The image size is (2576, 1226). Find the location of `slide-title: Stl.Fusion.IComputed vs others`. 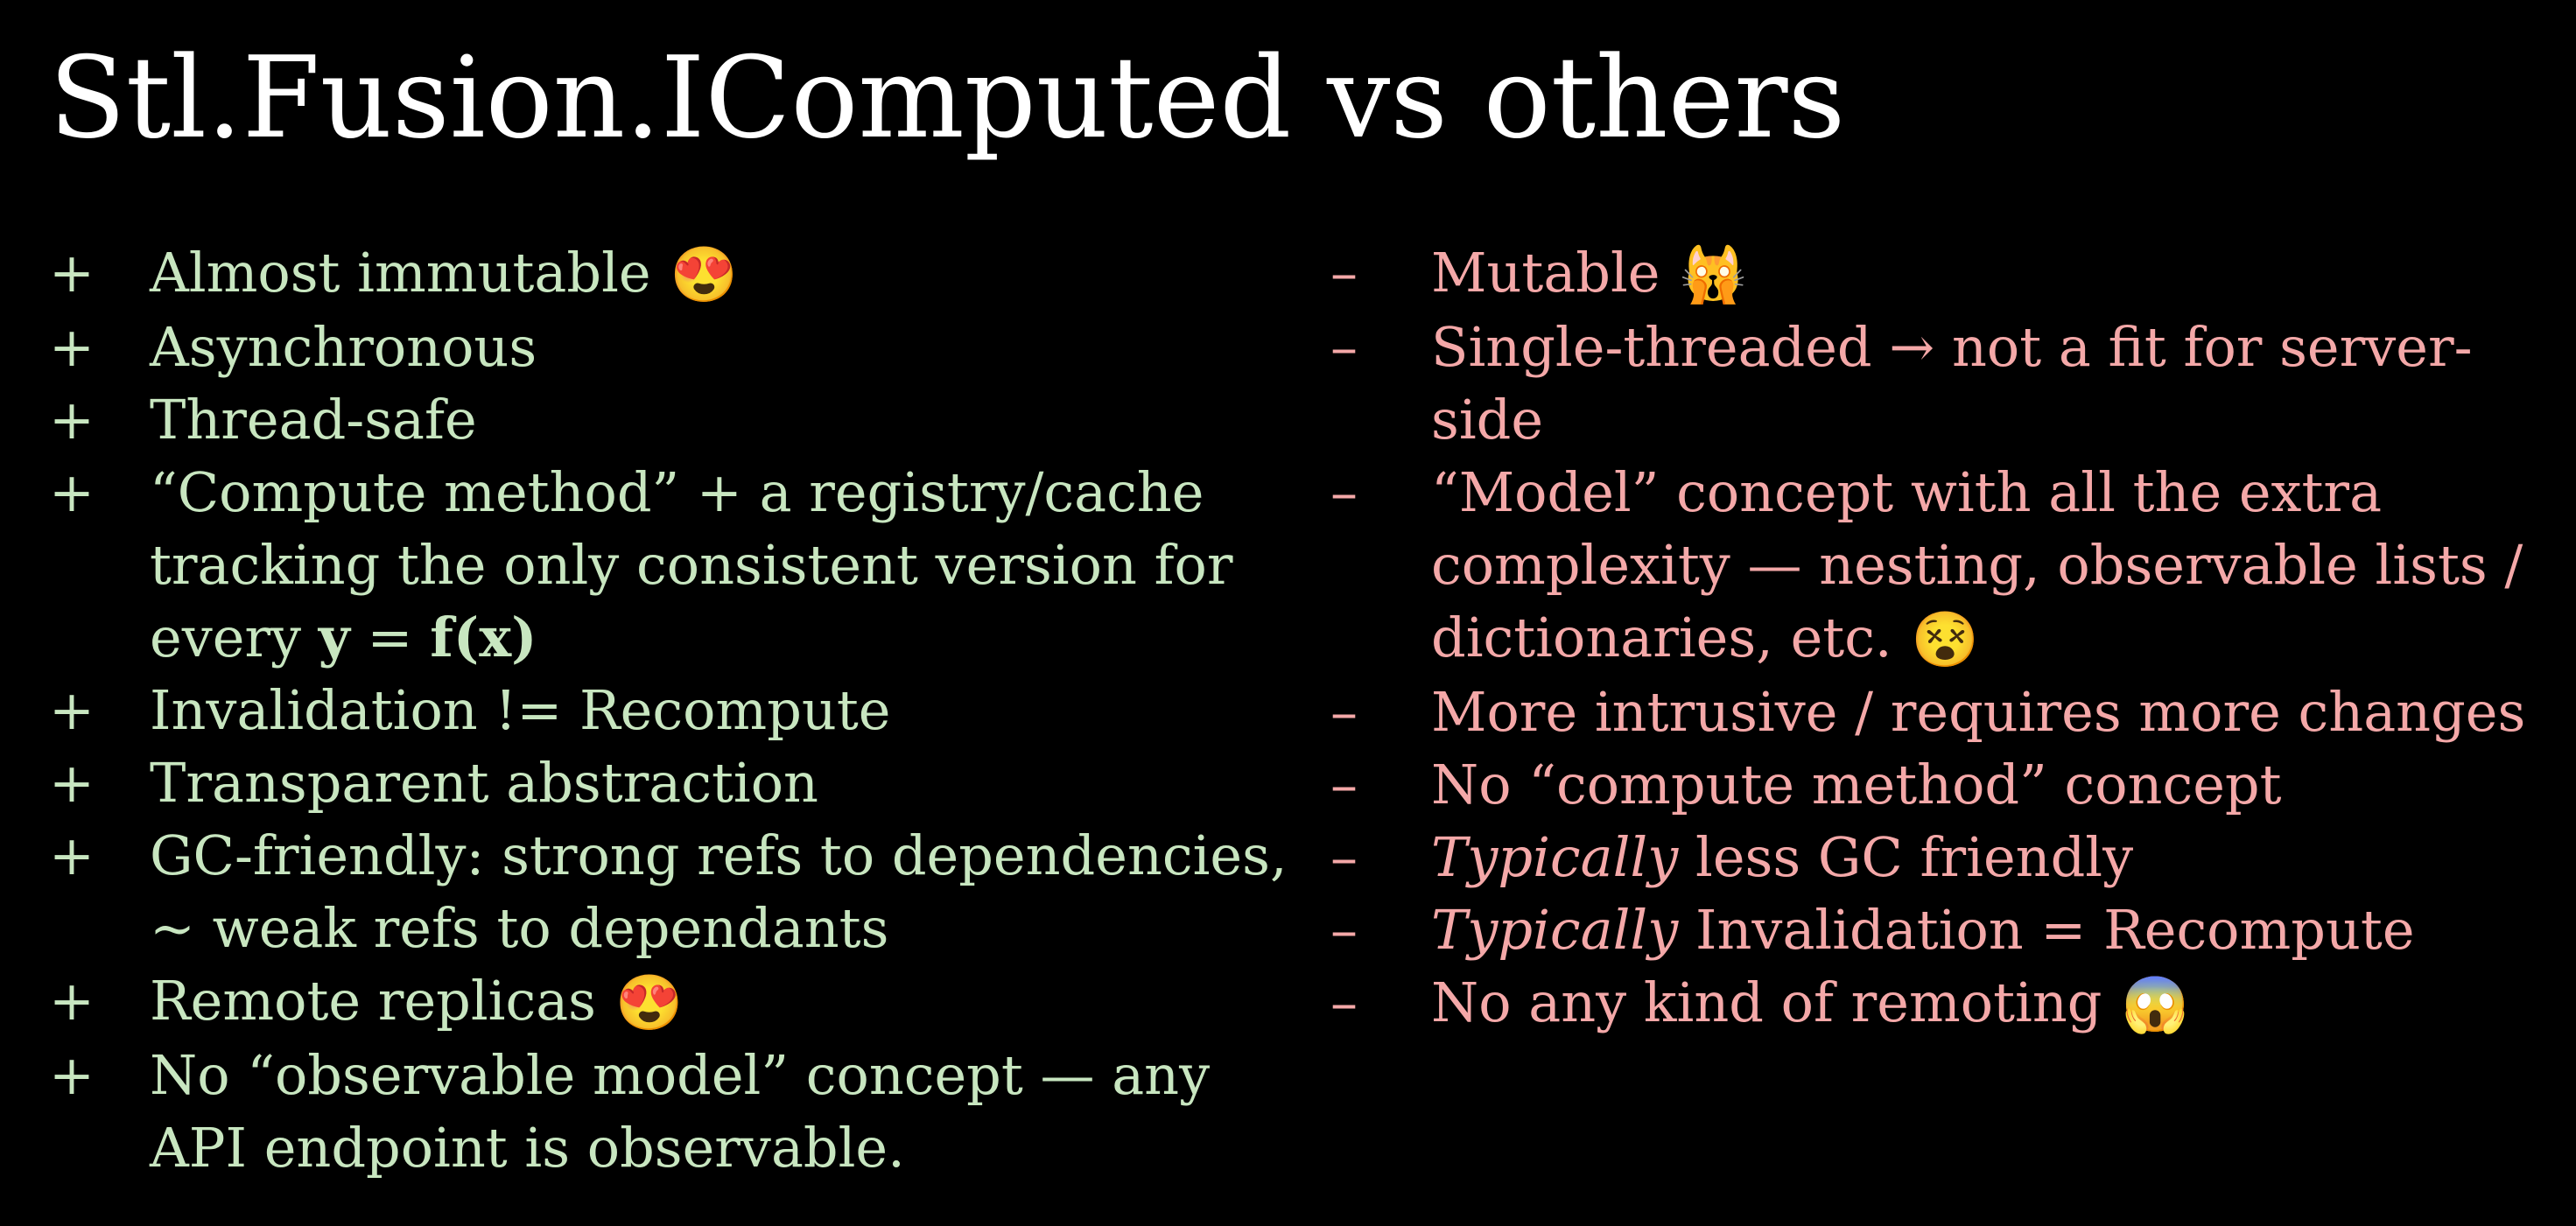

slide-title: Stl.Fusion.IComputed vs others is located at coordinates (948, 98).